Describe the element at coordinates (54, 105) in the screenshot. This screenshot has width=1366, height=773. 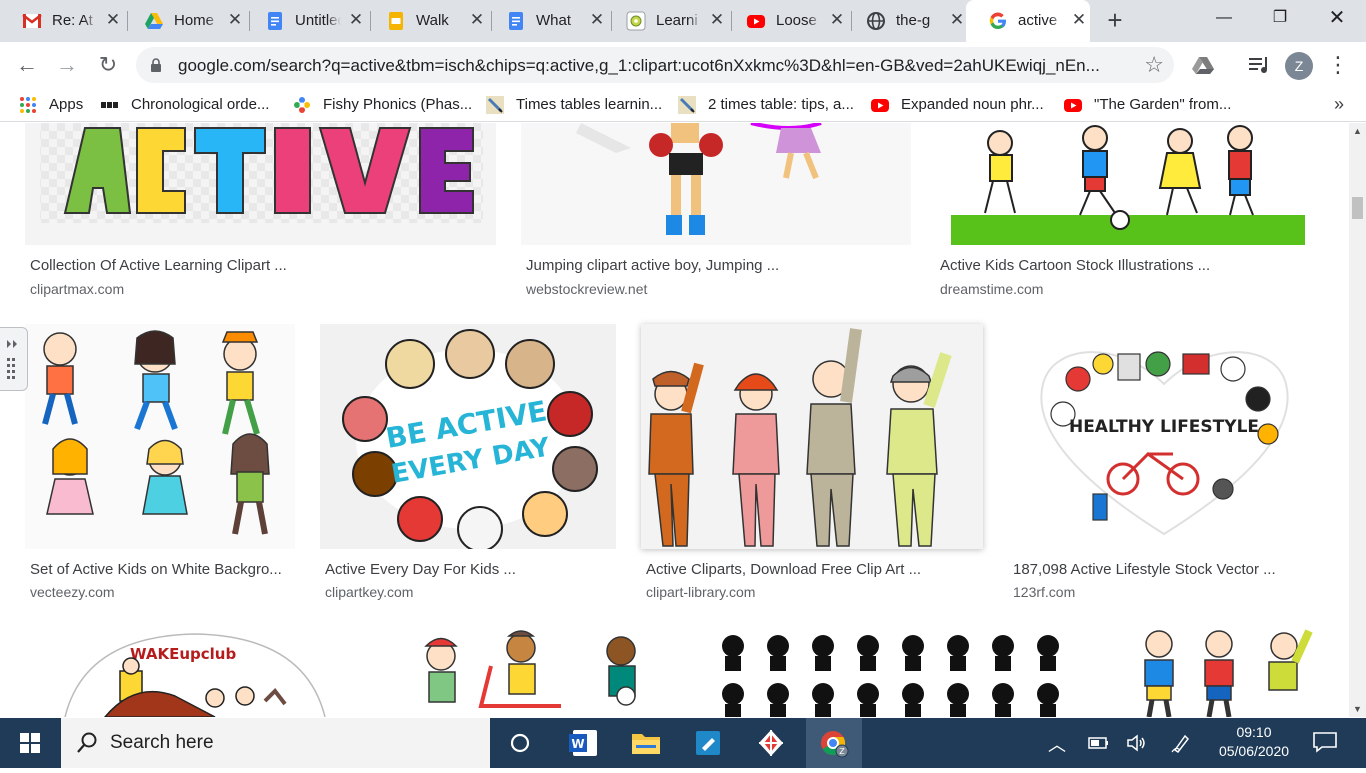
I see `bookmark-apps: Apps` at that location.